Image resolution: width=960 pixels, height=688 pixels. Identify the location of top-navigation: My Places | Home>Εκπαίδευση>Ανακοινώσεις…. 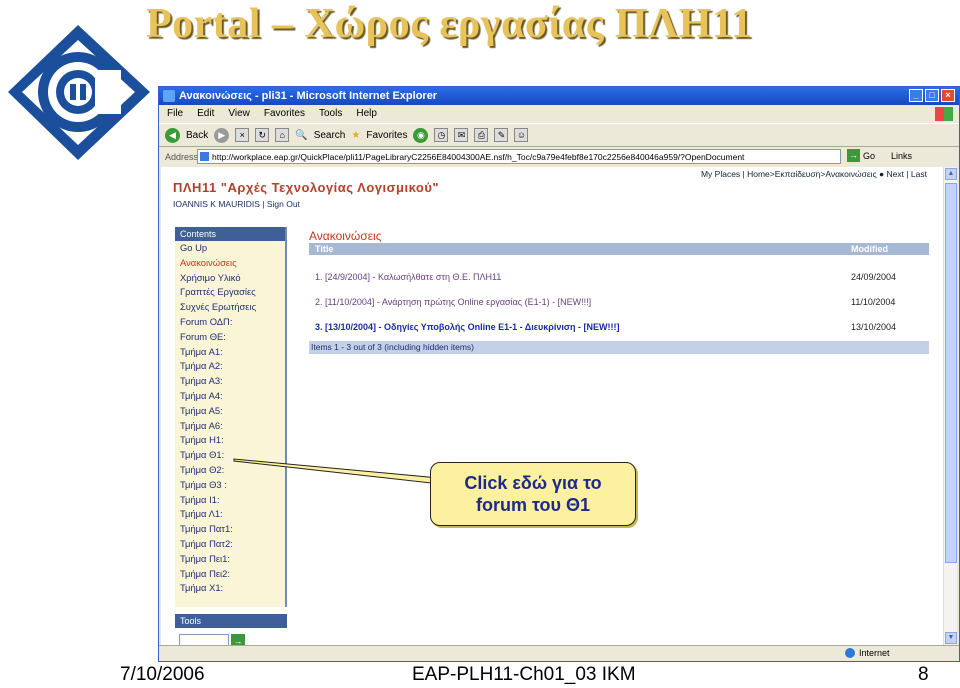
(814, 174).